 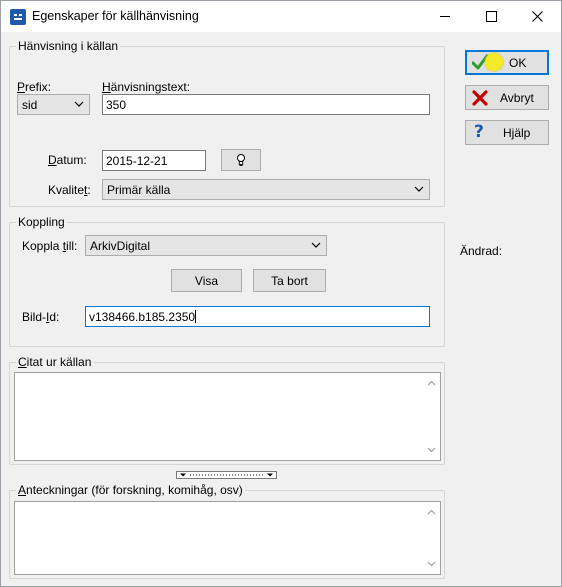 I want to click on splitter-grip-icon, so click(x=226, y=475).